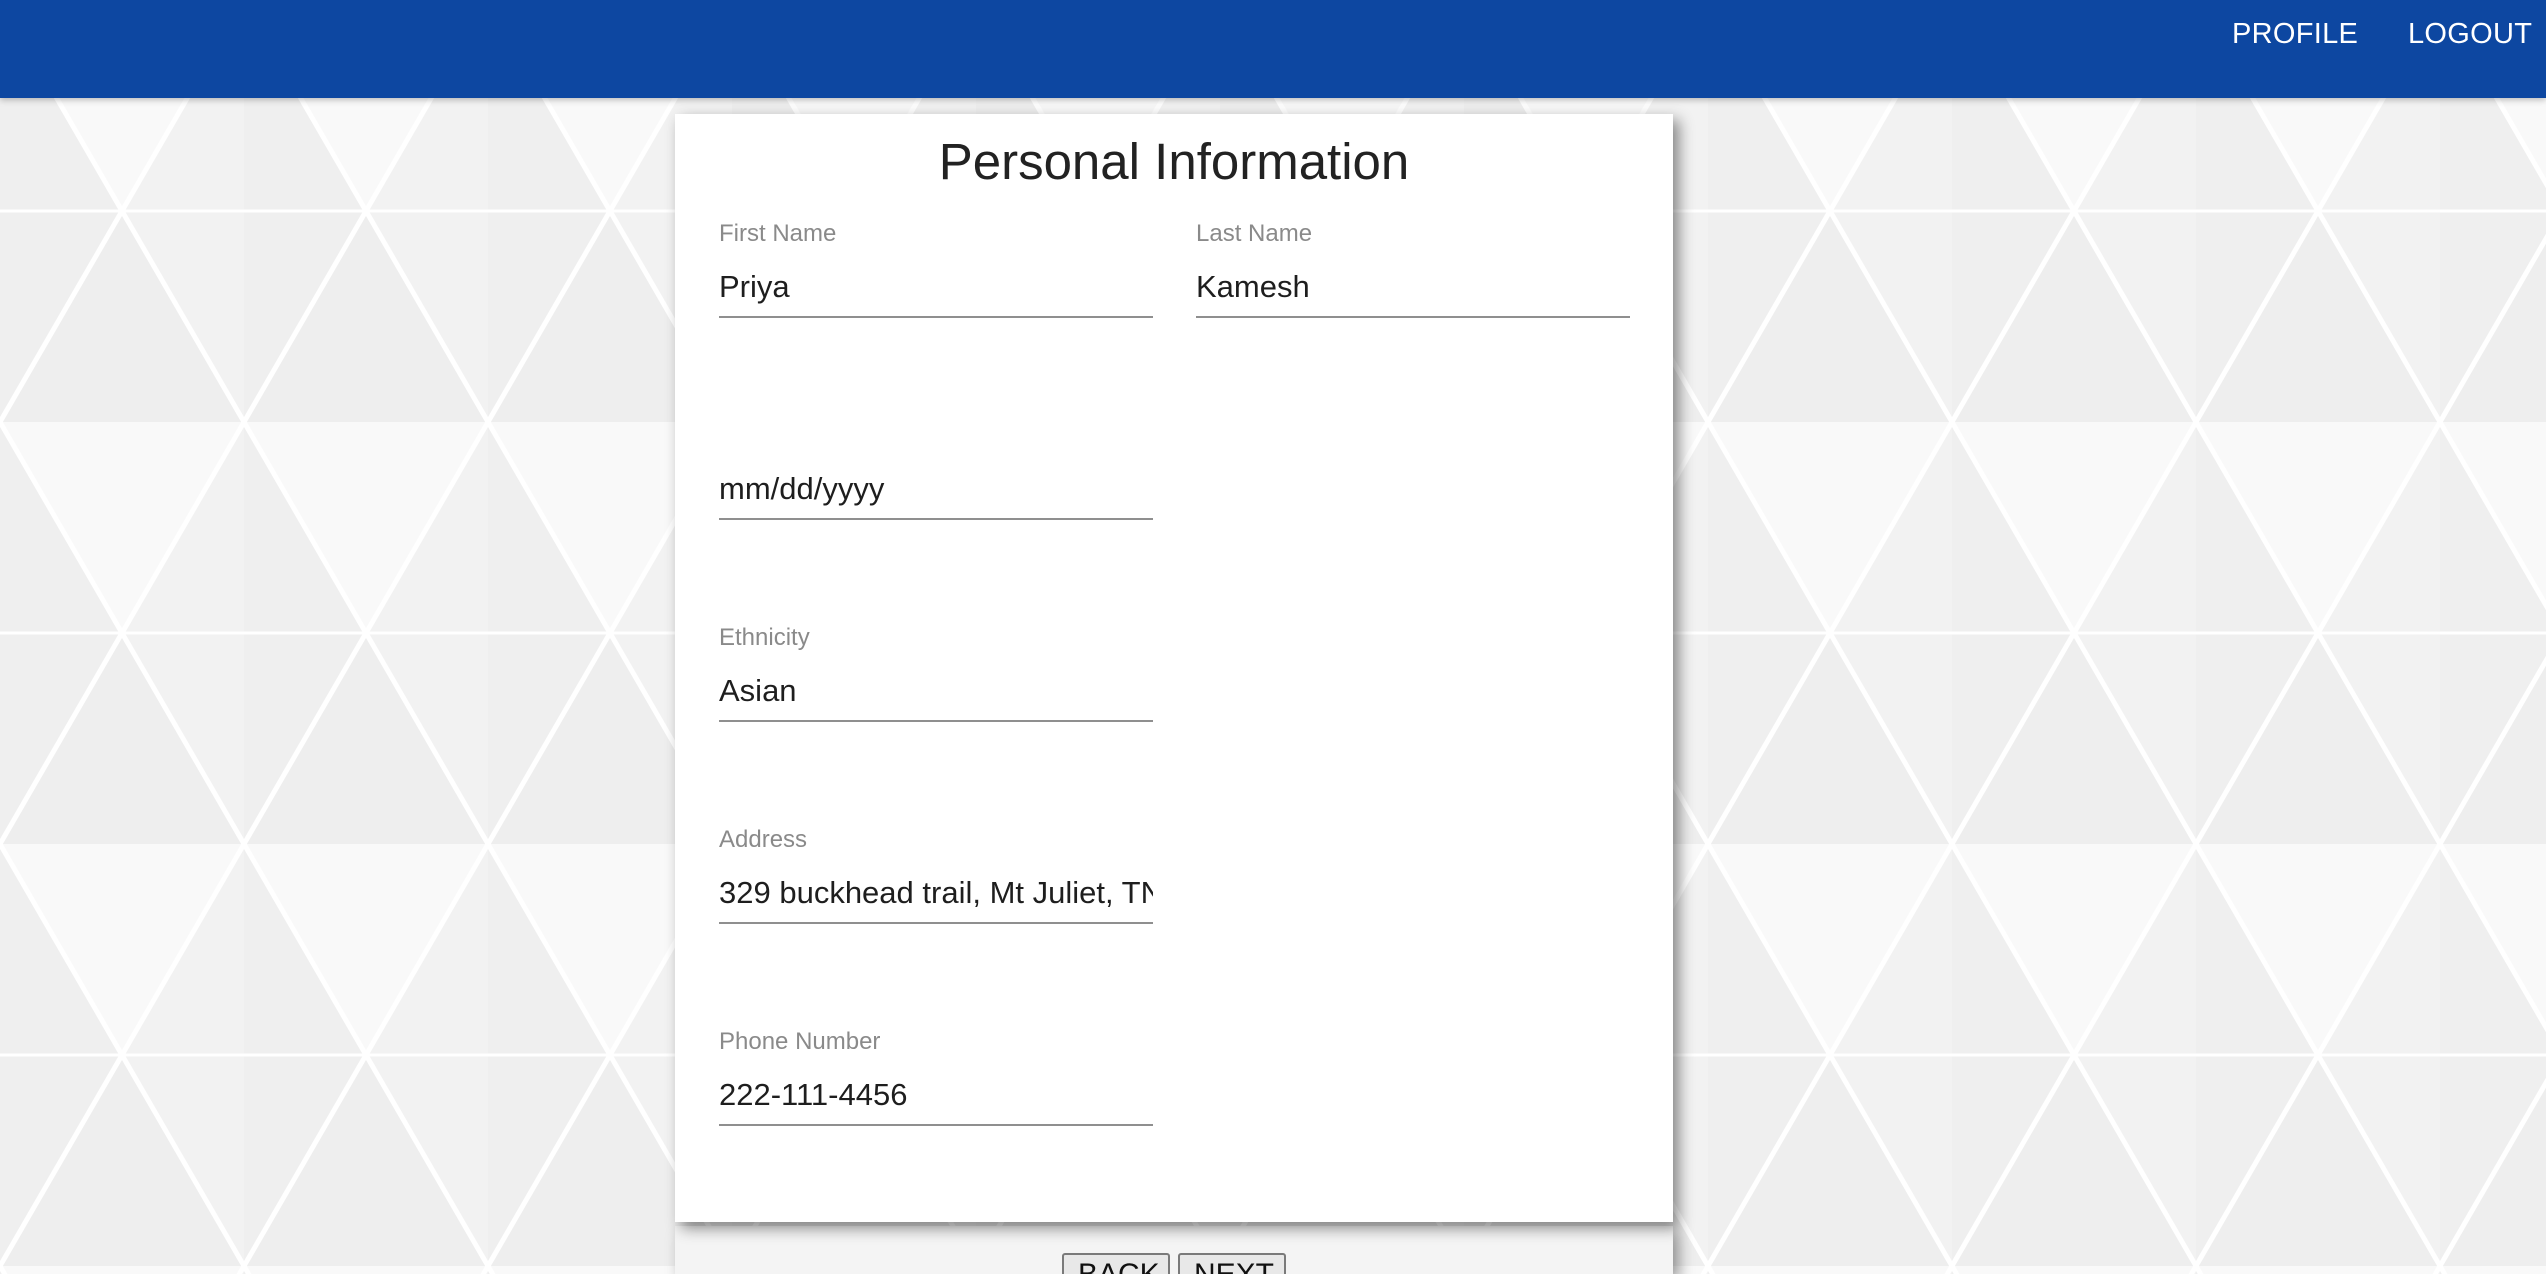 This screenshot has width=2546, height=1274. Describe the element at coordinates (800, 1041) in the screenshot. I see `phone-number-label: Phone Number` at that location.